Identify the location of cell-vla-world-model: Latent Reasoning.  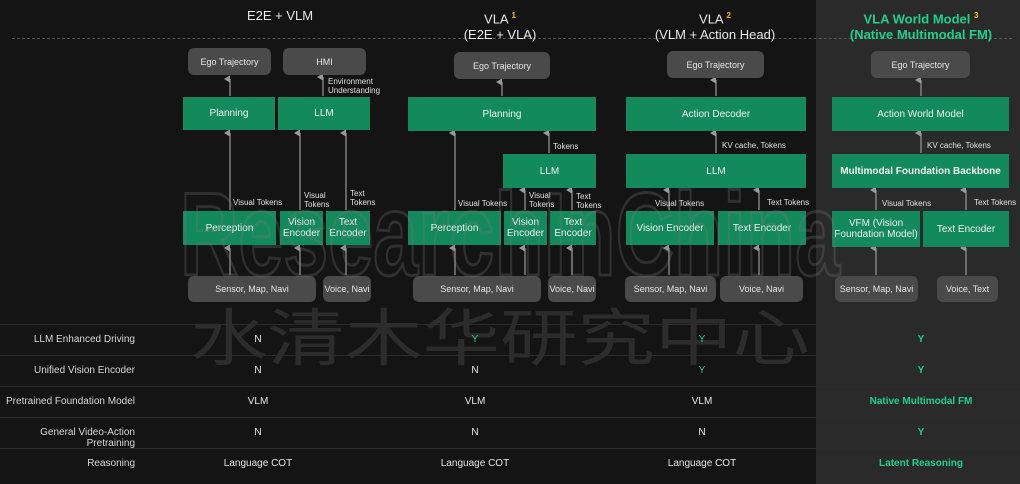
(921, 463).